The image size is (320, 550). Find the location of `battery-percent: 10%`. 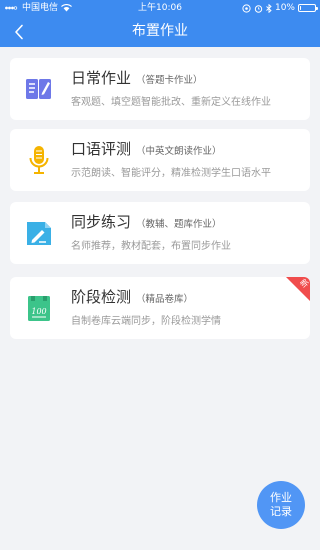

battery-percent: 10% is located at coordinates (284, 8).